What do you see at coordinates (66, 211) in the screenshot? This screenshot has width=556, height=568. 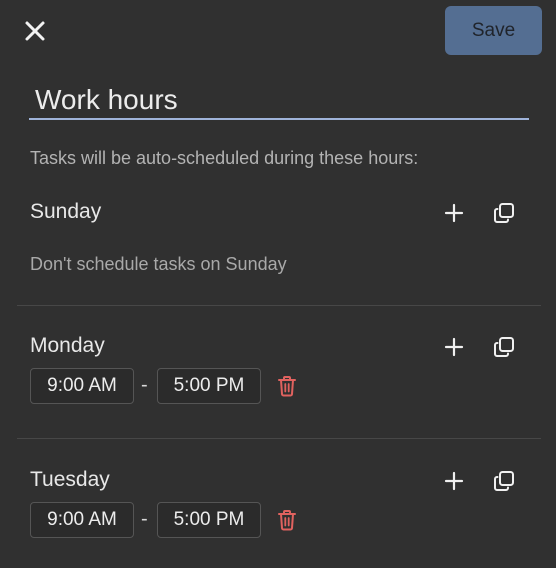 I see `day-name: Sunday` at bounding box center [66, 211].